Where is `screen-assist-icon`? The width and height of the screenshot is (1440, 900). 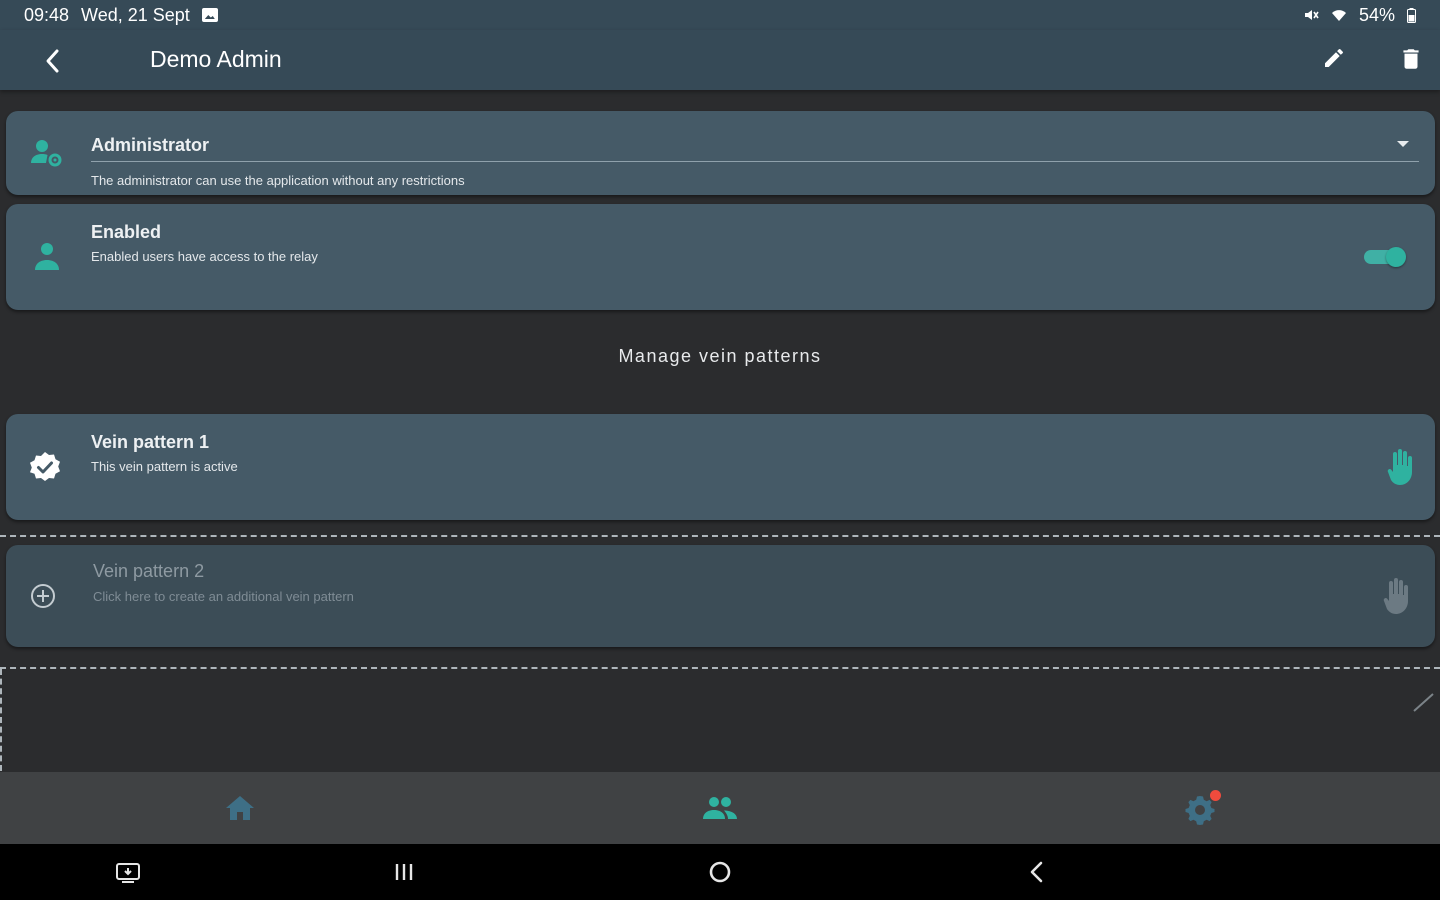
screen-assist-icon is located at coordinates (128, 872).